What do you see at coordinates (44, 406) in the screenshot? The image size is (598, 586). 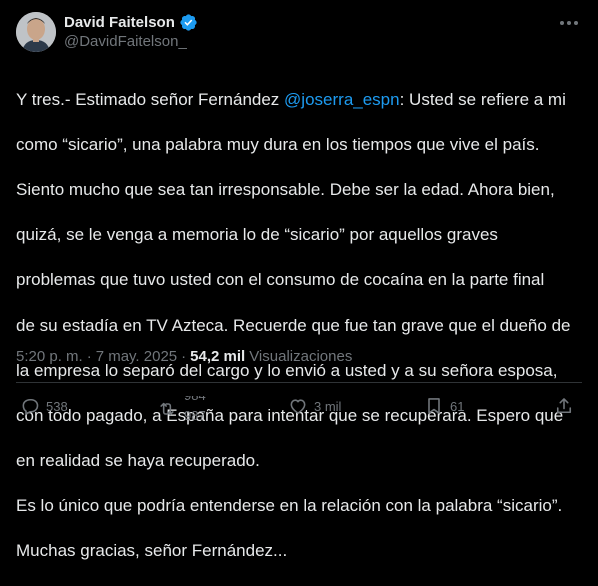 I see `reply-button: 538` at bounding box center [44, 406].